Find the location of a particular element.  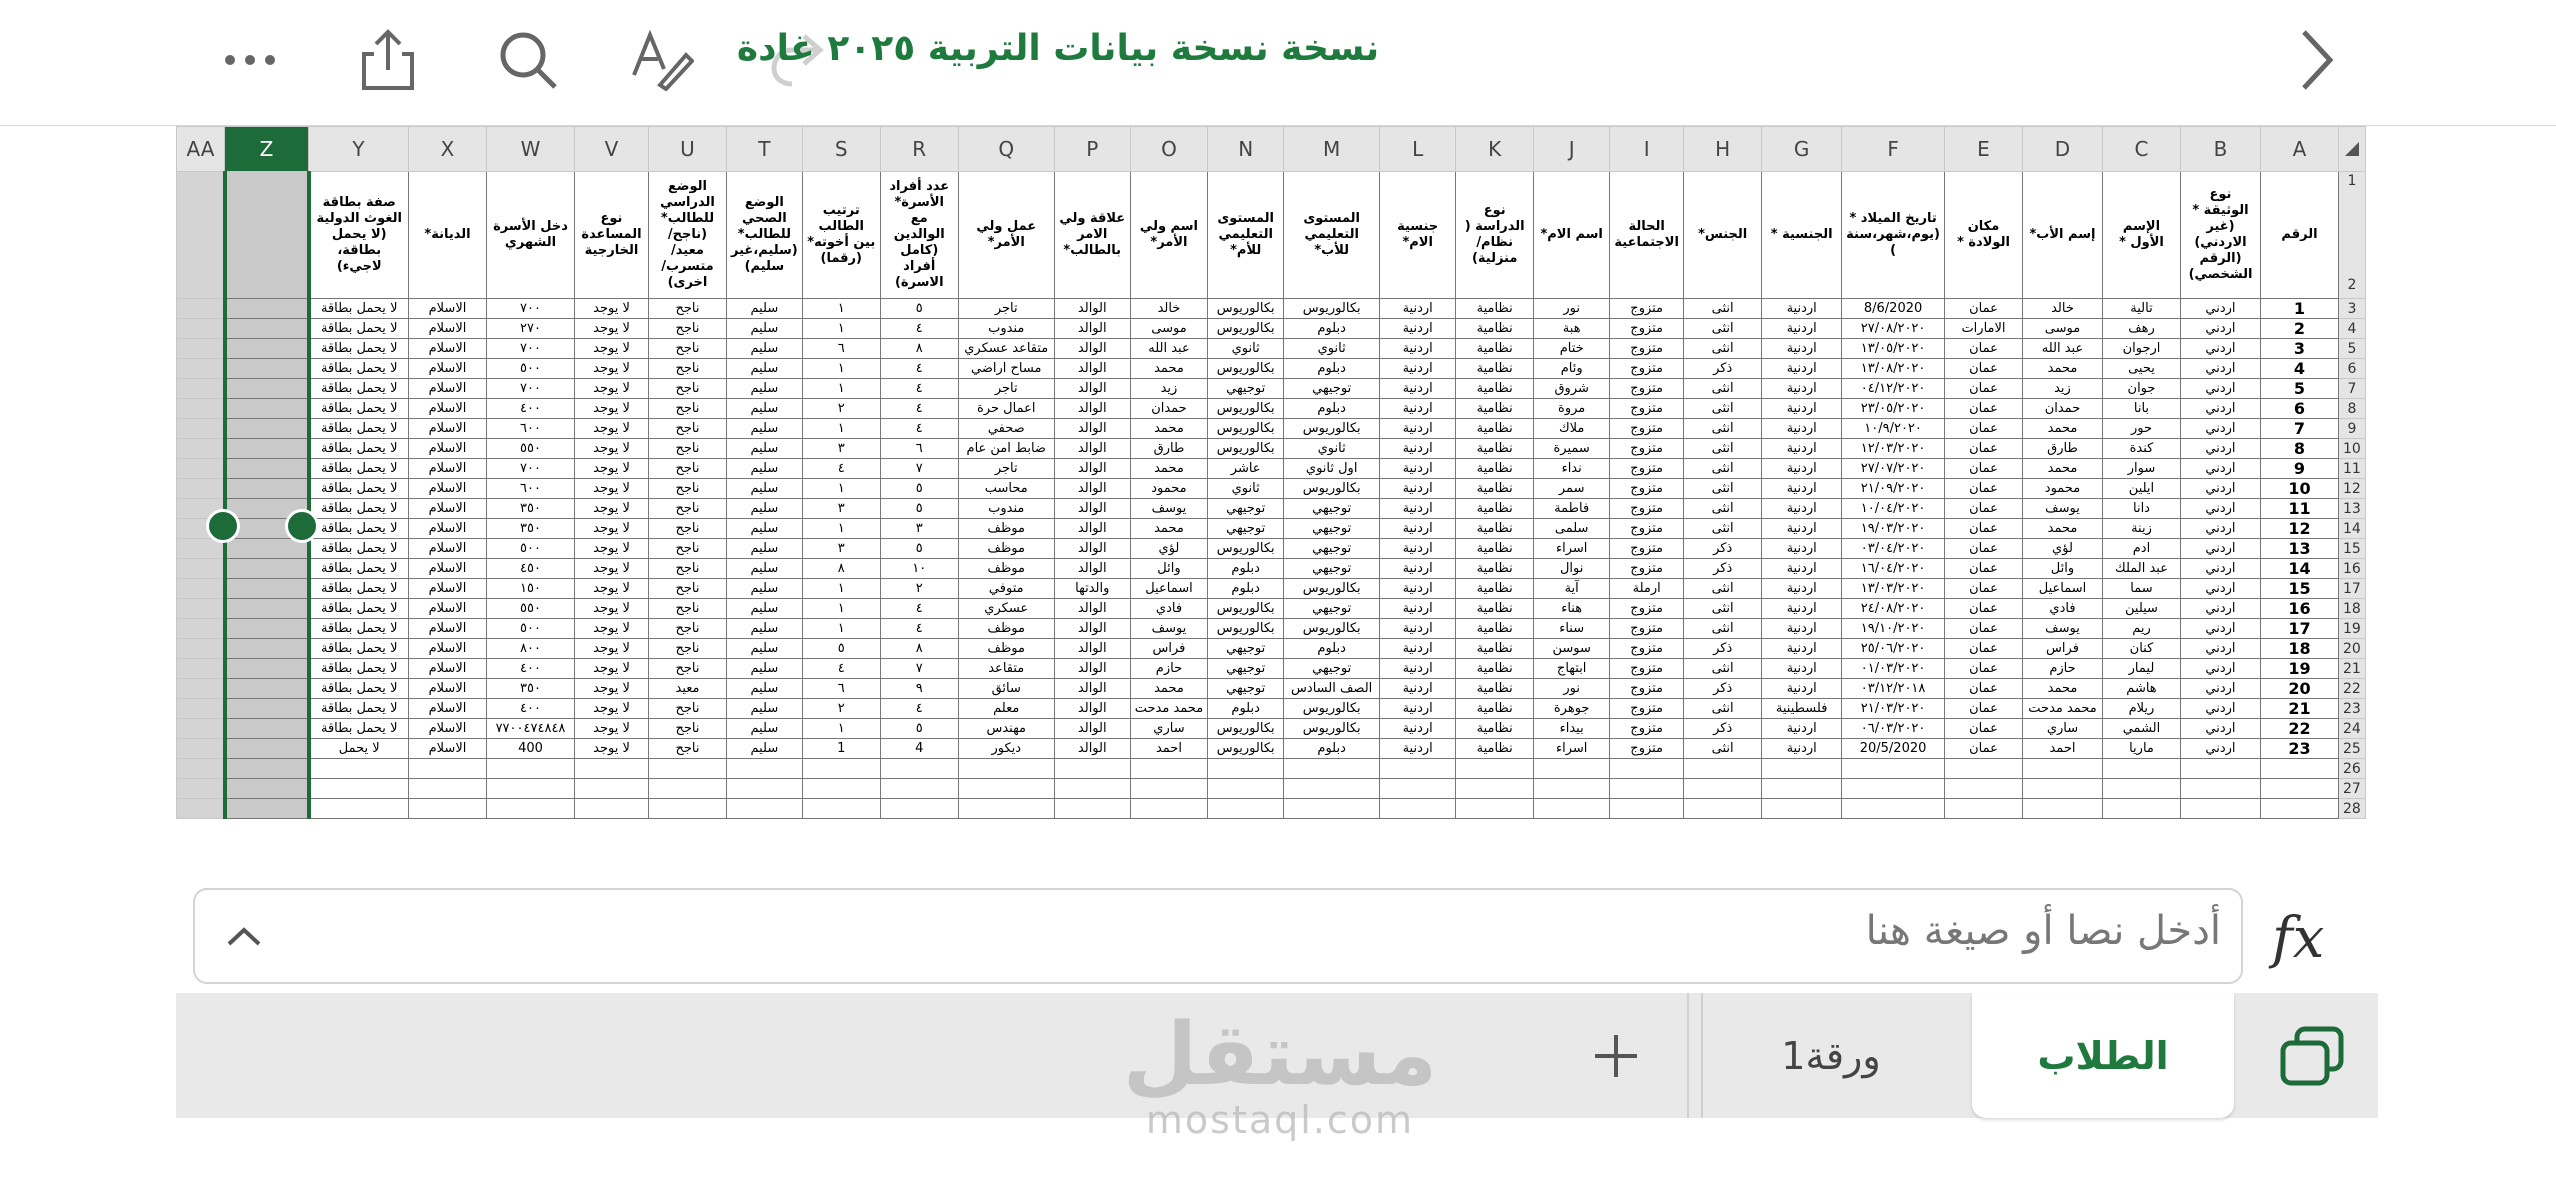

table-cell: ٤ is located at coordinates (841, 468).